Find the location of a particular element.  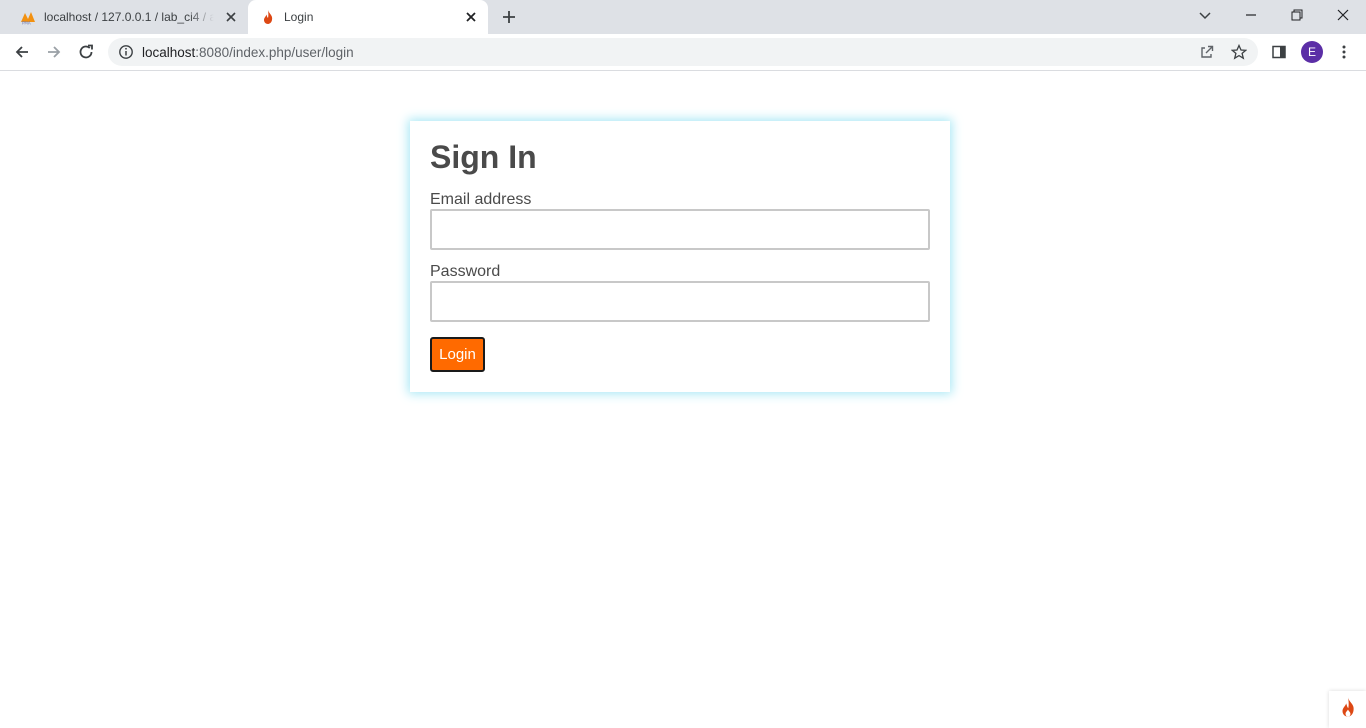

svg-text: PMA is located at coordinates (26, 23).